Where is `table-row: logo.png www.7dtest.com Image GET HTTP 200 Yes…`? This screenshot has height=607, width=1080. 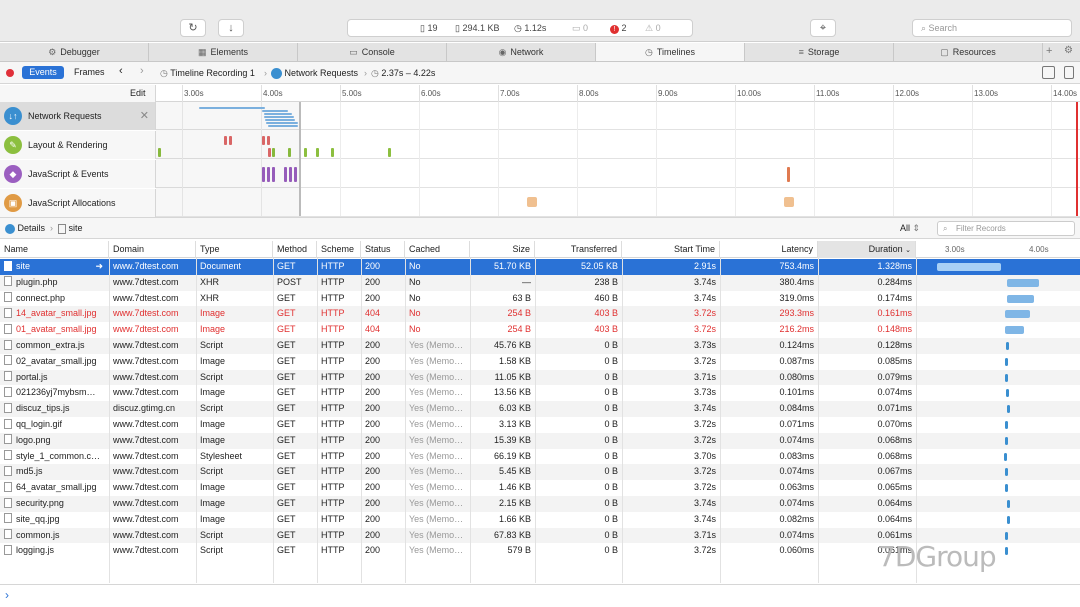 table-row: logo.png www.7dtest.com Image GET HTTP 200 Yes… is located at coordinates (540, 440).